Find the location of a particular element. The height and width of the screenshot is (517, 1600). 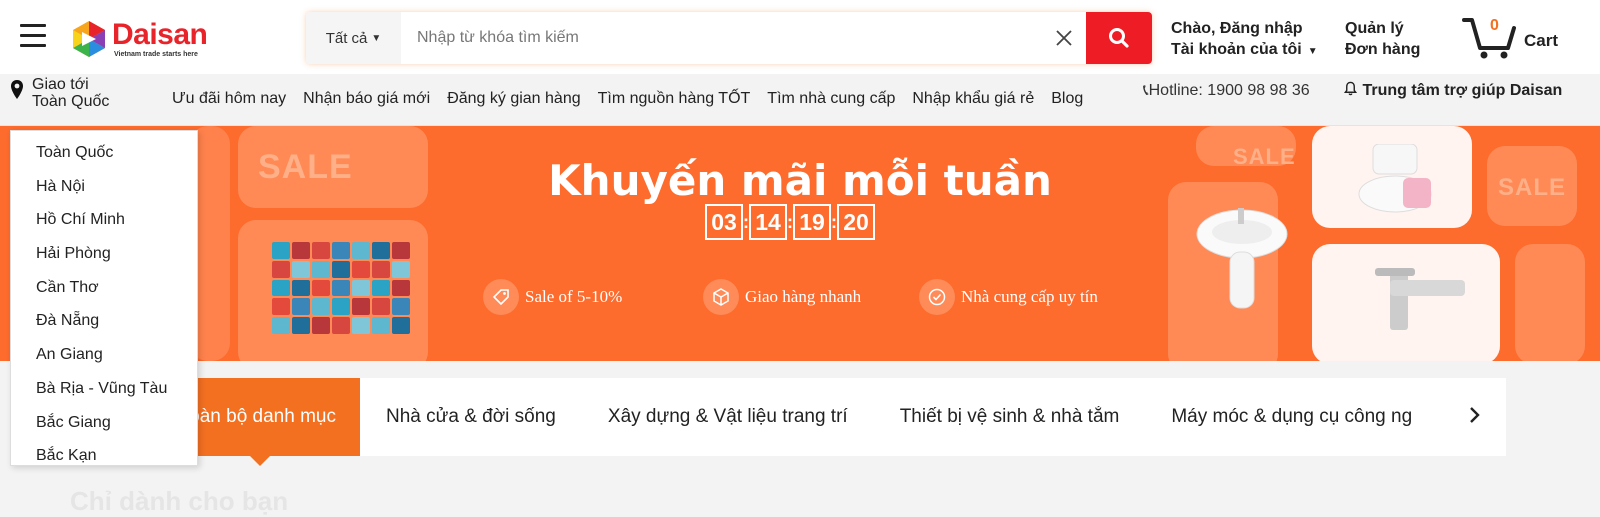

feature-sale-text: Sale of 5-10% is located at coordinates (574, 296).